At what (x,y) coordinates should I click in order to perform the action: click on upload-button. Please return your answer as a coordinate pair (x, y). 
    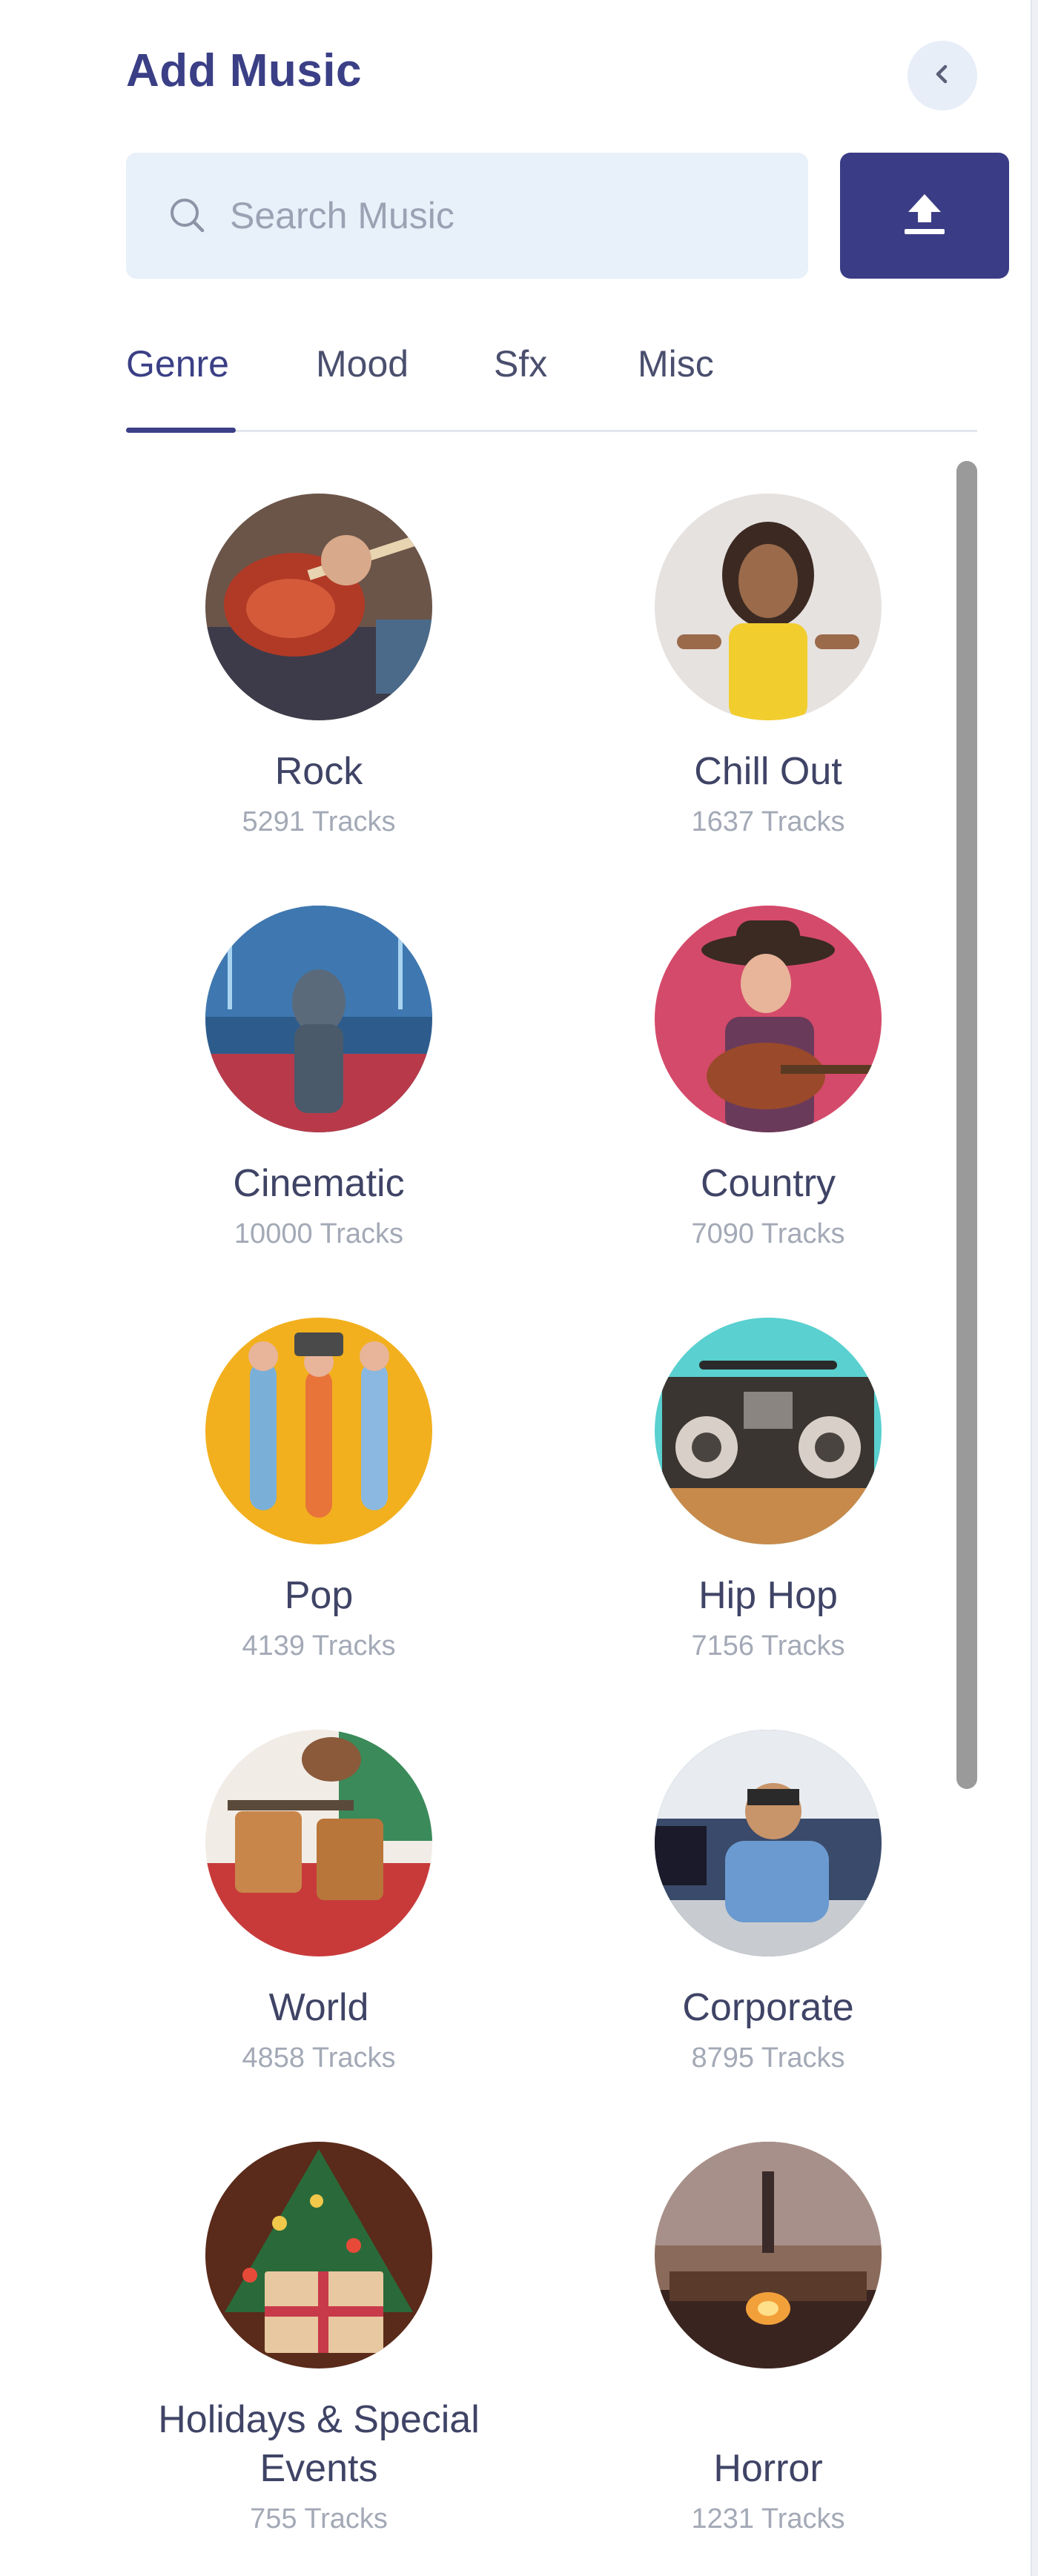
    Looking at the image, I should click on (925, 216).